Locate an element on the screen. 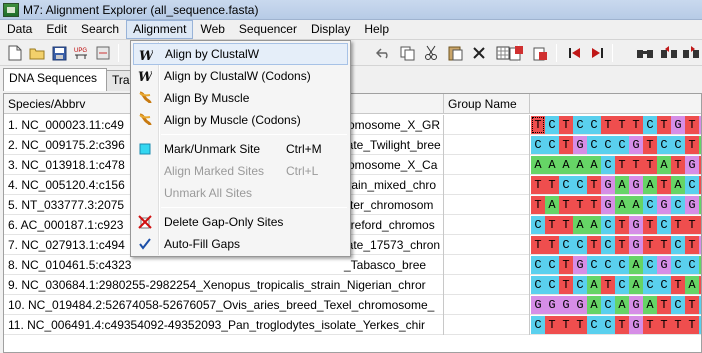  group-column-header: Group Name is located at coordinates (487, 104).